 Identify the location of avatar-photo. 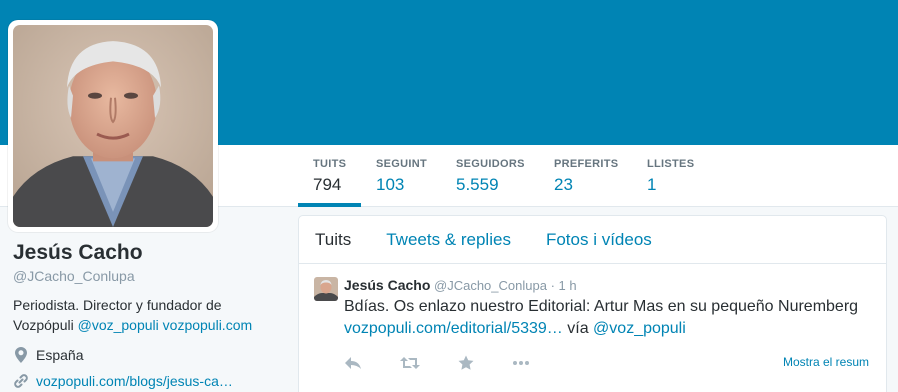
(113, 126).